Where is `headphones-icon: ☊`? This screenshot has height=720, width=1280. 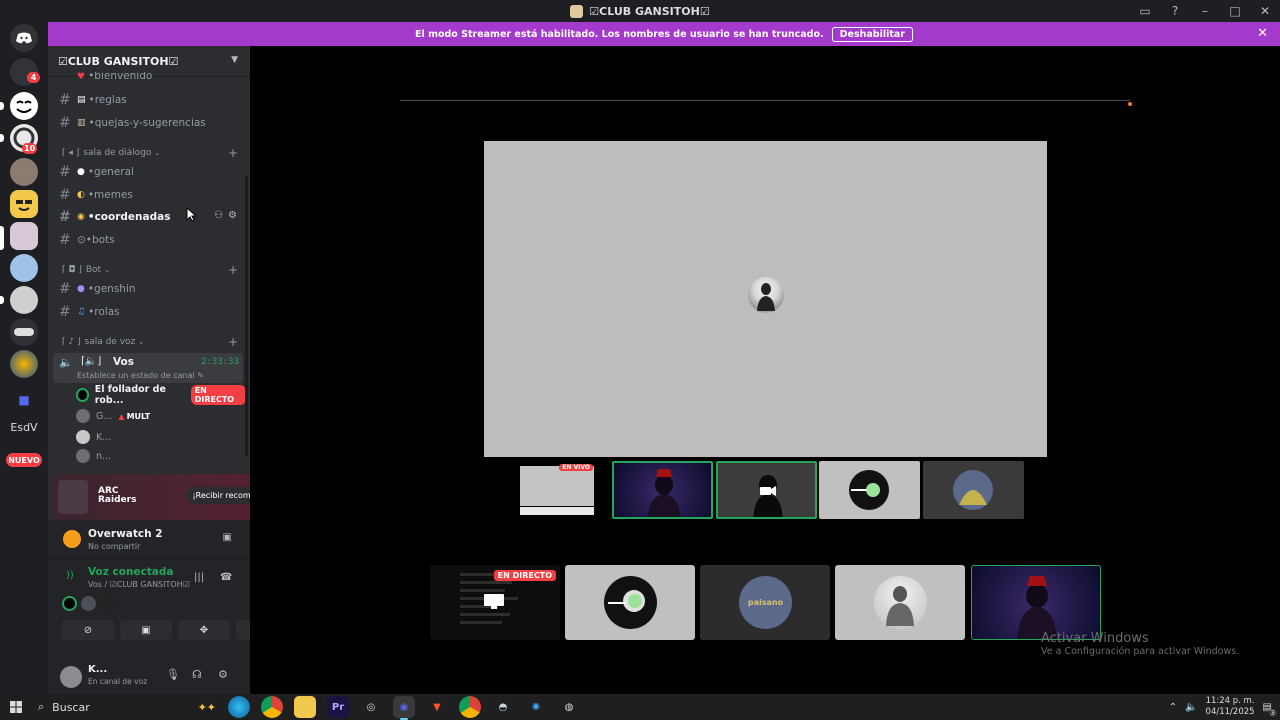 headphones-icon: ☊ is located at coordinates (197, 674).